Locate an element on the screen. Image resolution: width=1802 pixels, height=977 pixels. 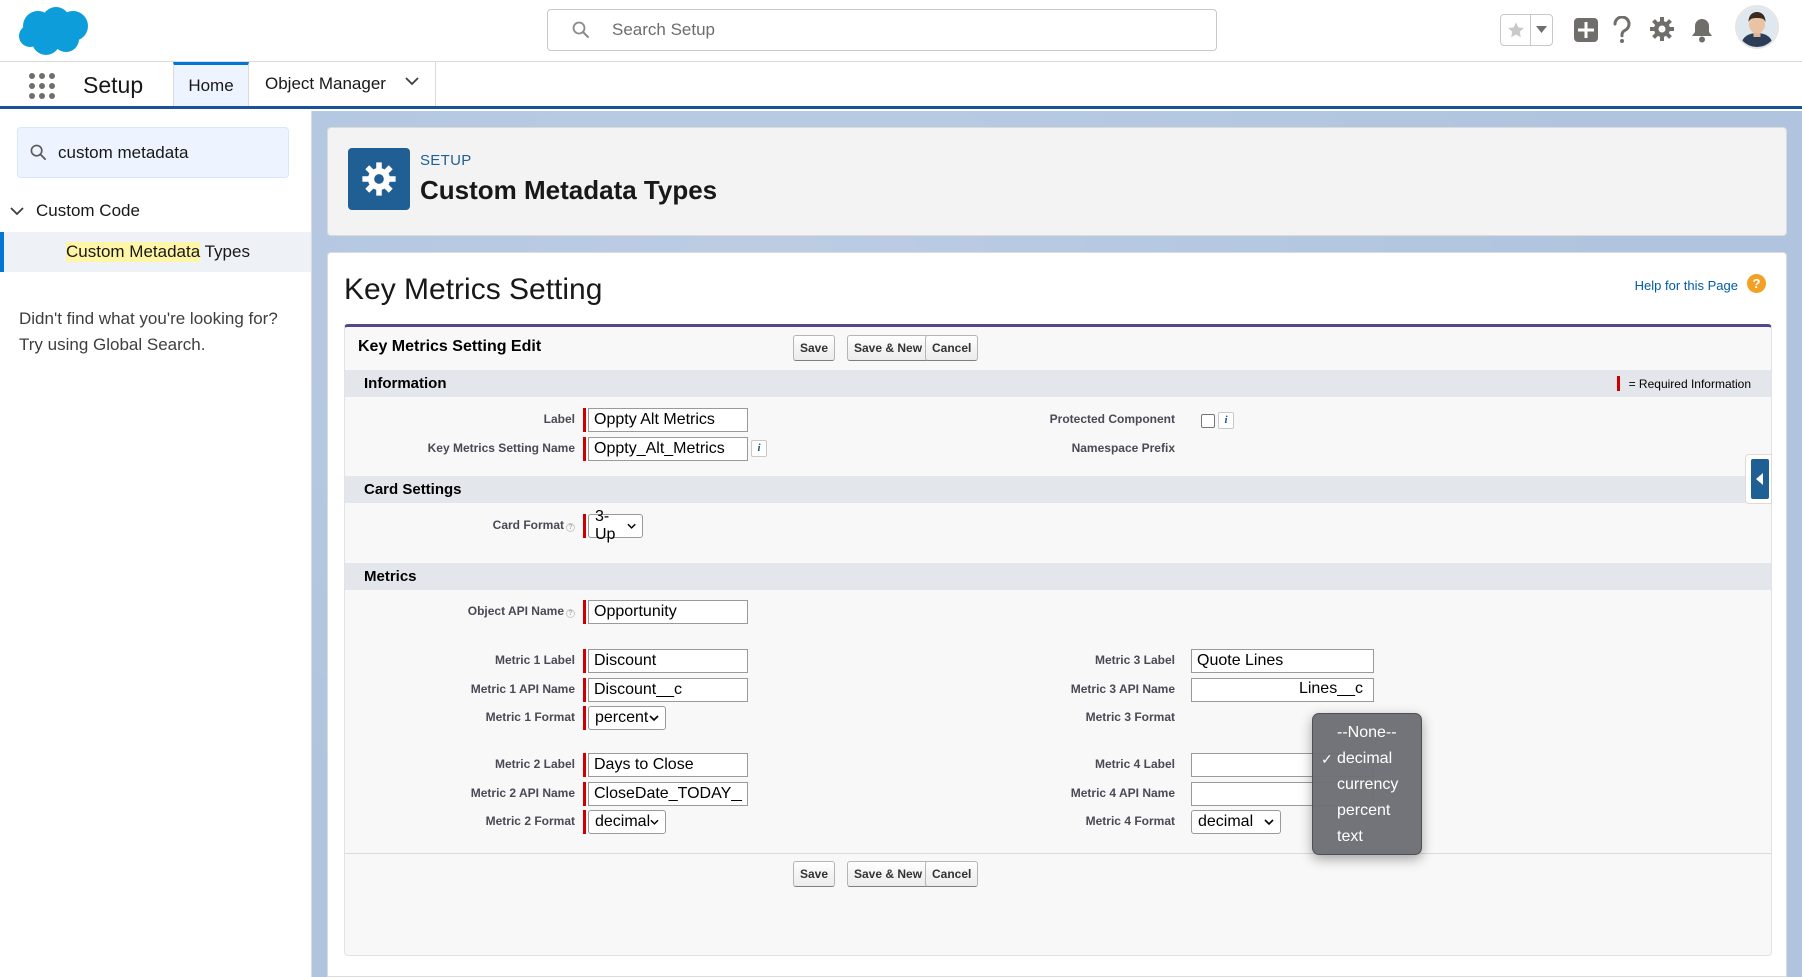
help-circle-icon: ? is located at coordinates (1756, 283).